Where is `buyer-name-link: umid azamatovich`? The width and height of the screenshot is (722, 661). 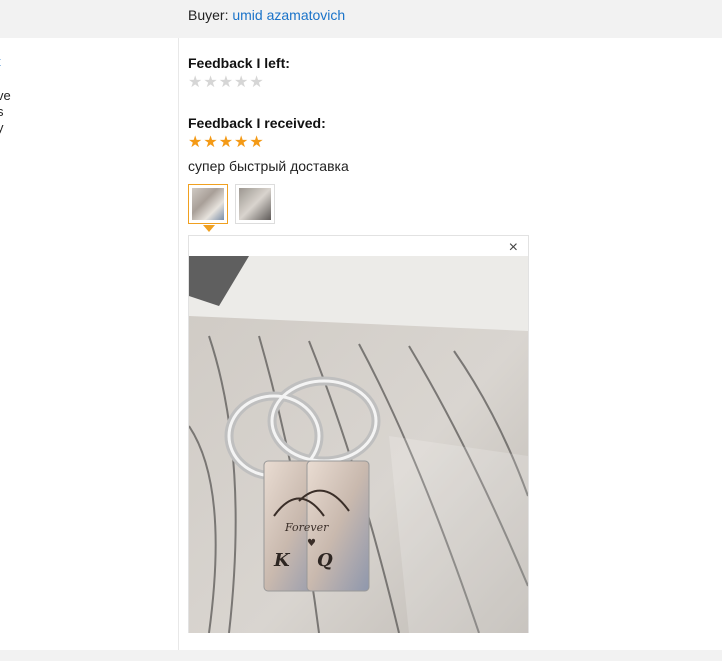
buyer-name-link: umid azamatovich is located at coordinates (288, 15).